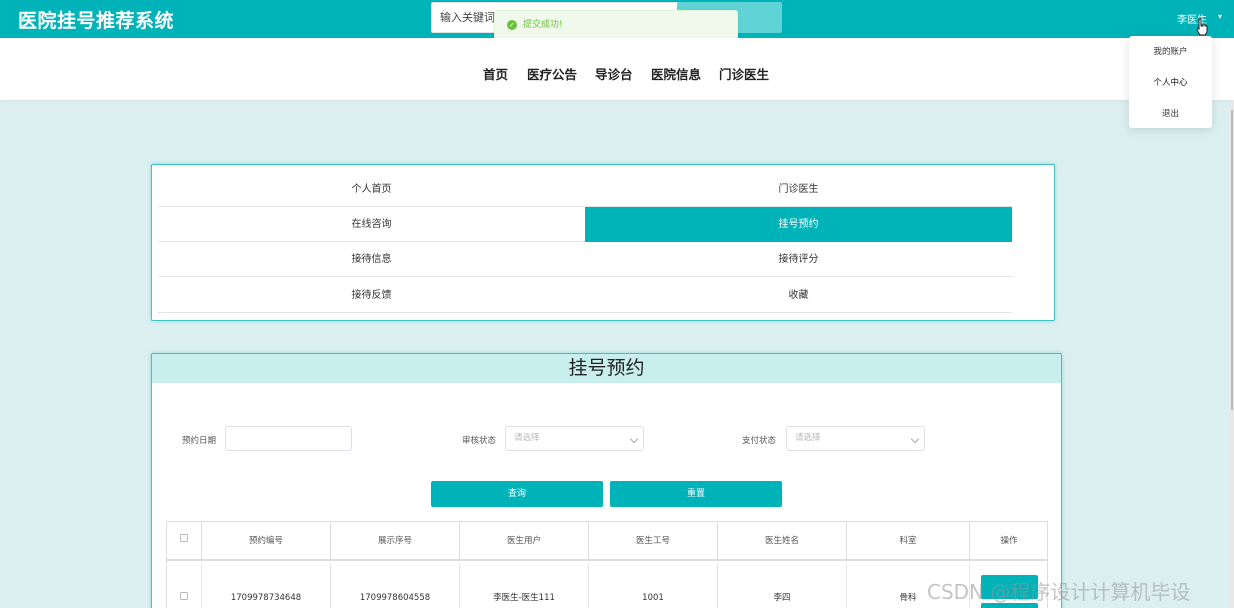 The image size is (1234, 608). I want to click on nav-item-home: 首页, so click(495, 73).